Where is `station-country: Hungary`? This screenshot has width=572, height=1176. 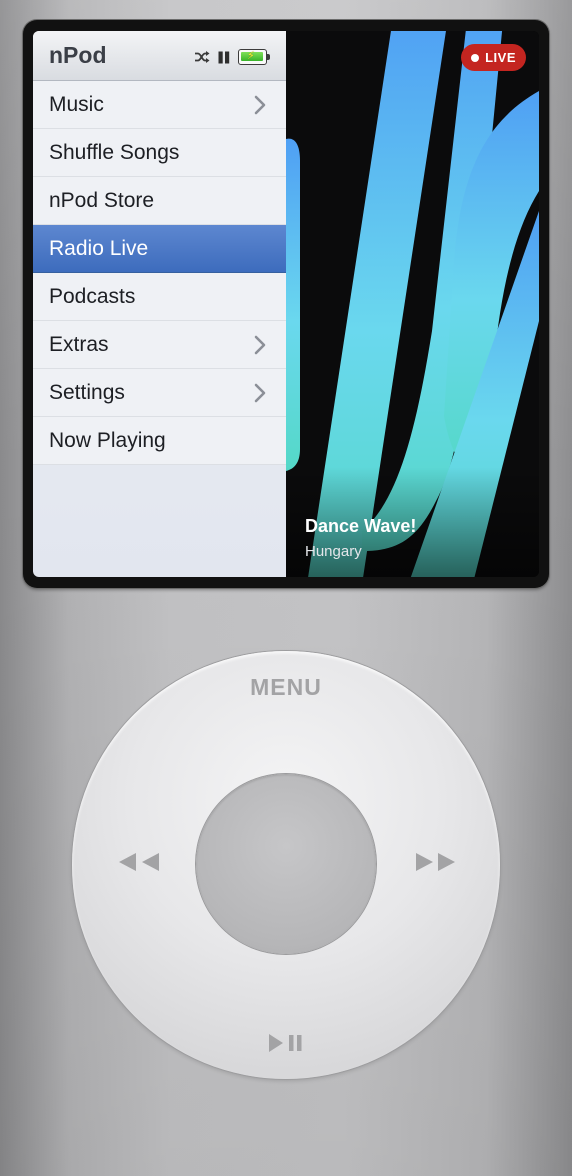 station-country: Hungary is located at coordinates (333, 551).